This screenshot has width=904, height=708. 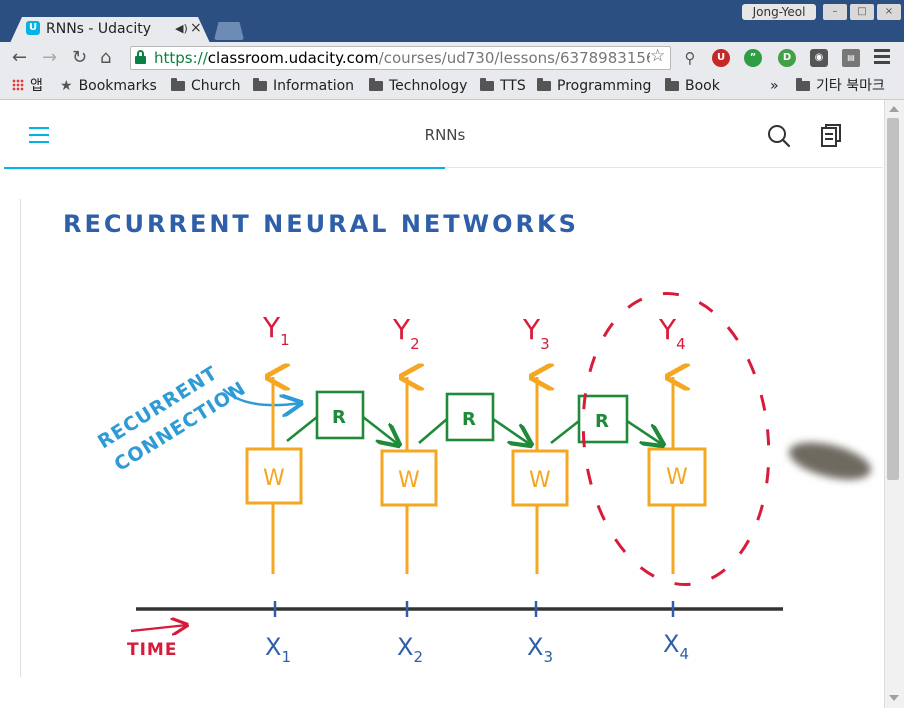 What do you see at coordinates (753, 58) in the screenshot?
I see `quote-extension-icon: ”` at bounding box center [753, 58].